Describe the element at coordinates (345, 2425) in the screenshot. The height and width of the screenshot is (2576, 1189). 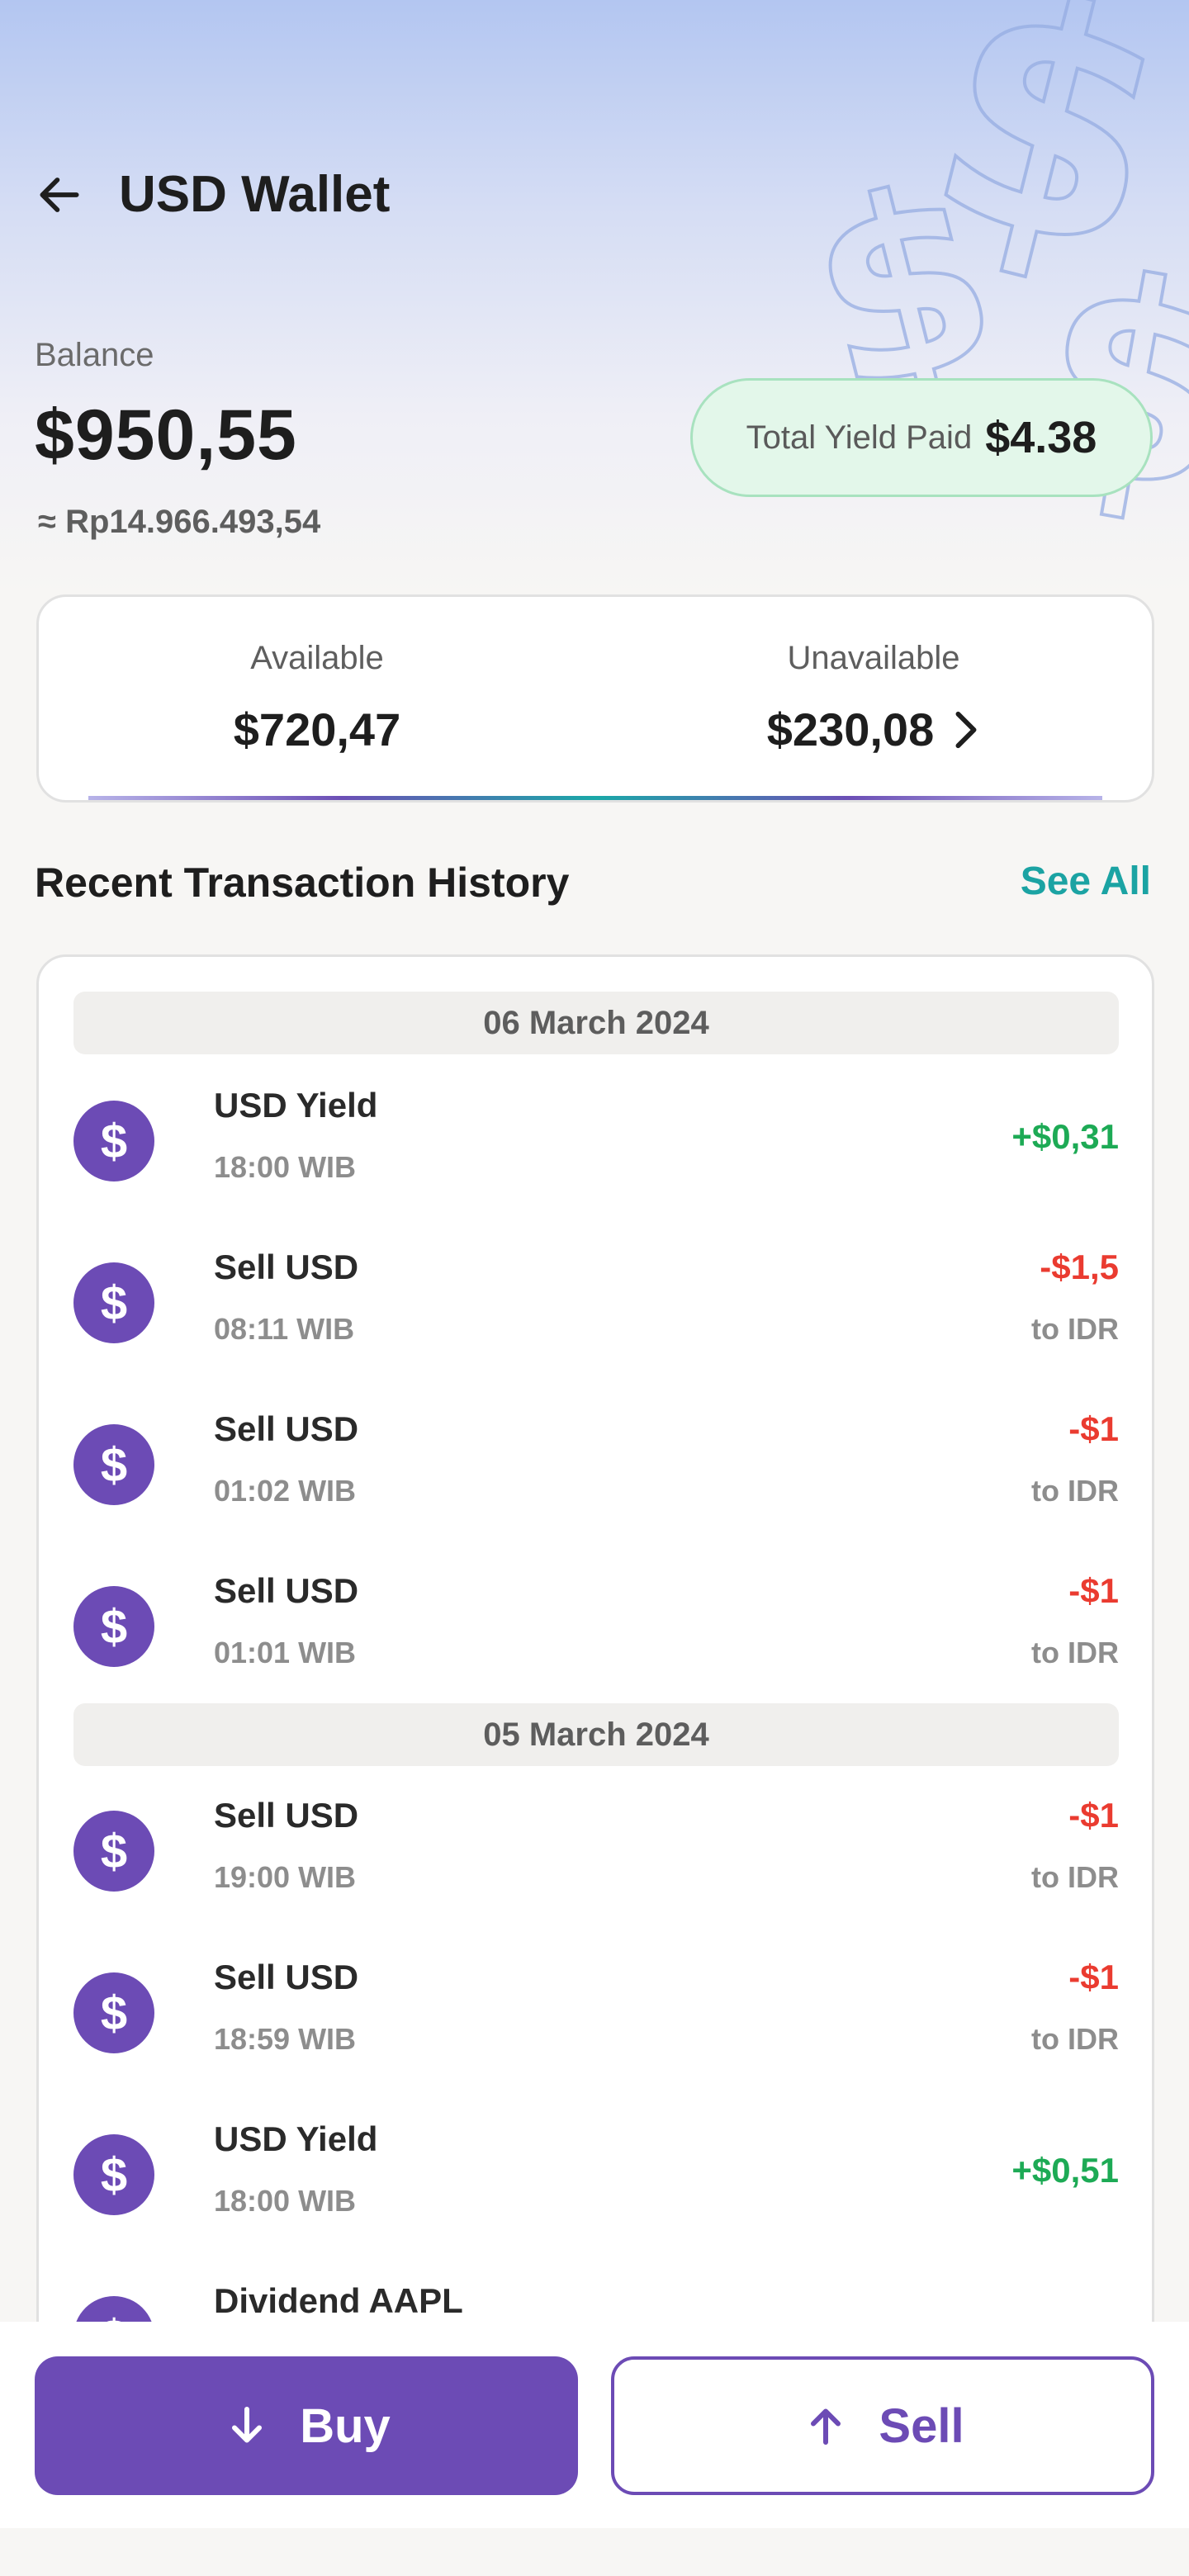
I see `buy-label: Buy` at that location.